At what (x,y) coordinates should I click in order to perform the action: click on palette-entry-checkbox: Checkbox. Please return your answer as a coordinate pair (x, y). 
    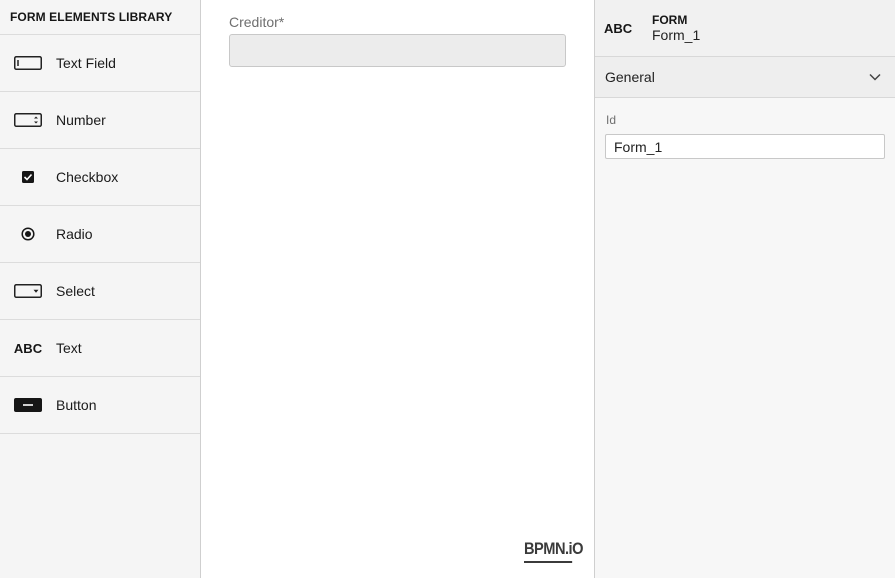
    Looking at the image, I should click on (100, 177).